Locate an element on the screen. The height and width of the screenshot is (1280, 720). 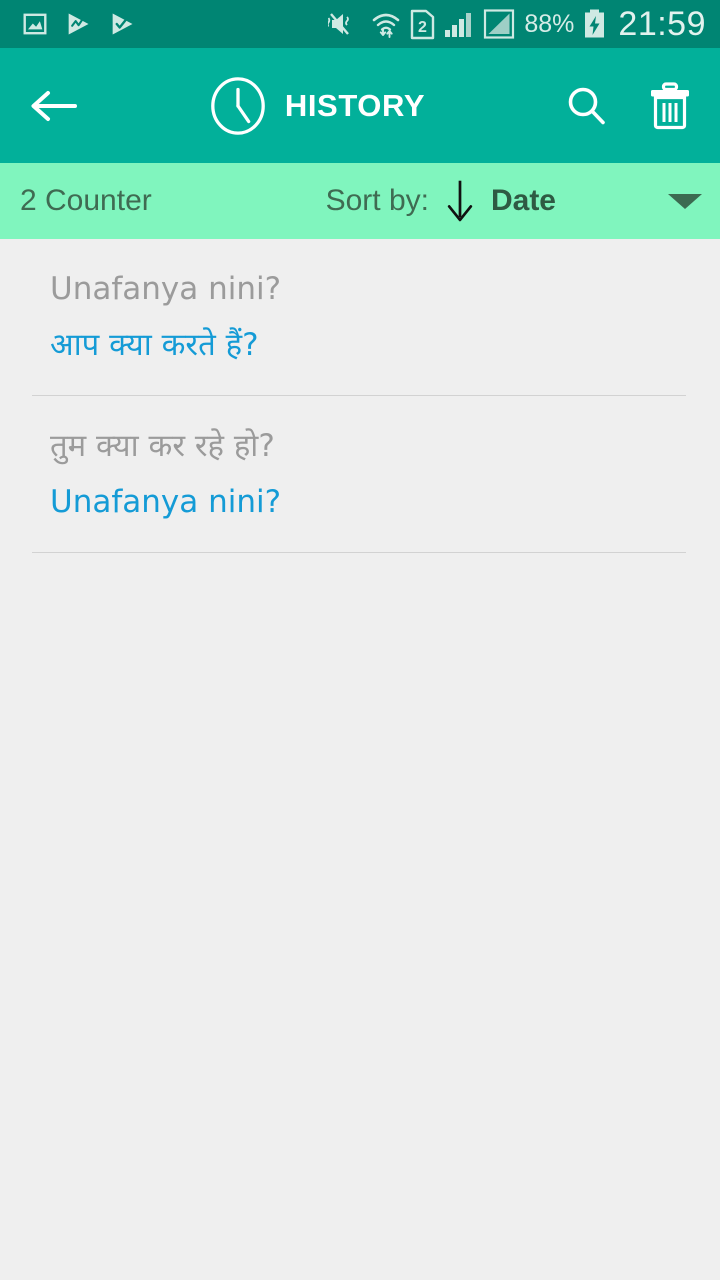
delete-all-button is located at coordinates (670, 106).